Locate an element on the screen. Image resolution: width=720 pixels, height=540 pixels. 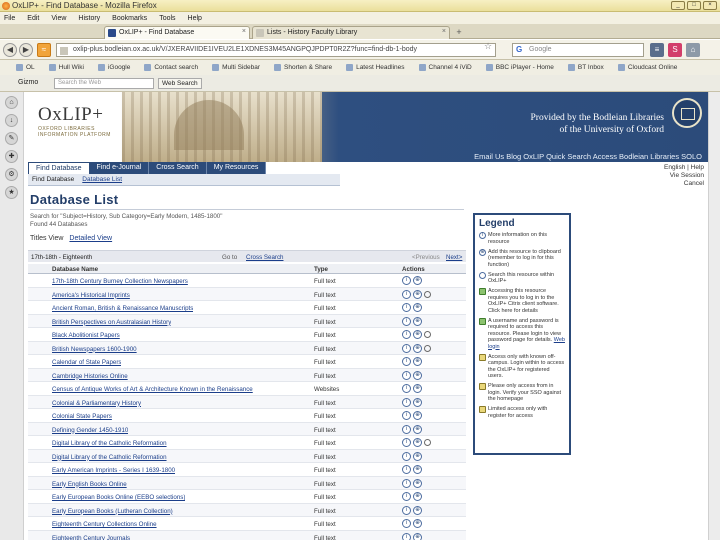
database-name-link: America's Historical Imprints is located at coordinates (91, 295).